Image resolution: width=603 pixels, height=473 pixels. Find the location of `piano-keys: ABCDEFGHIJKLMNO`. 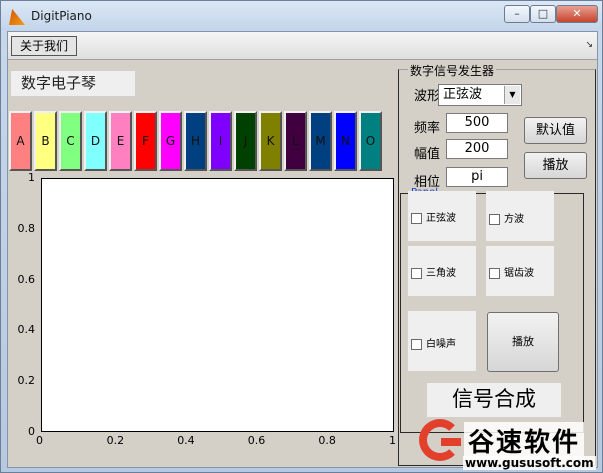

piano-keys: ABCDEFGHIJKLMNO is located at coordinates (195, 141).